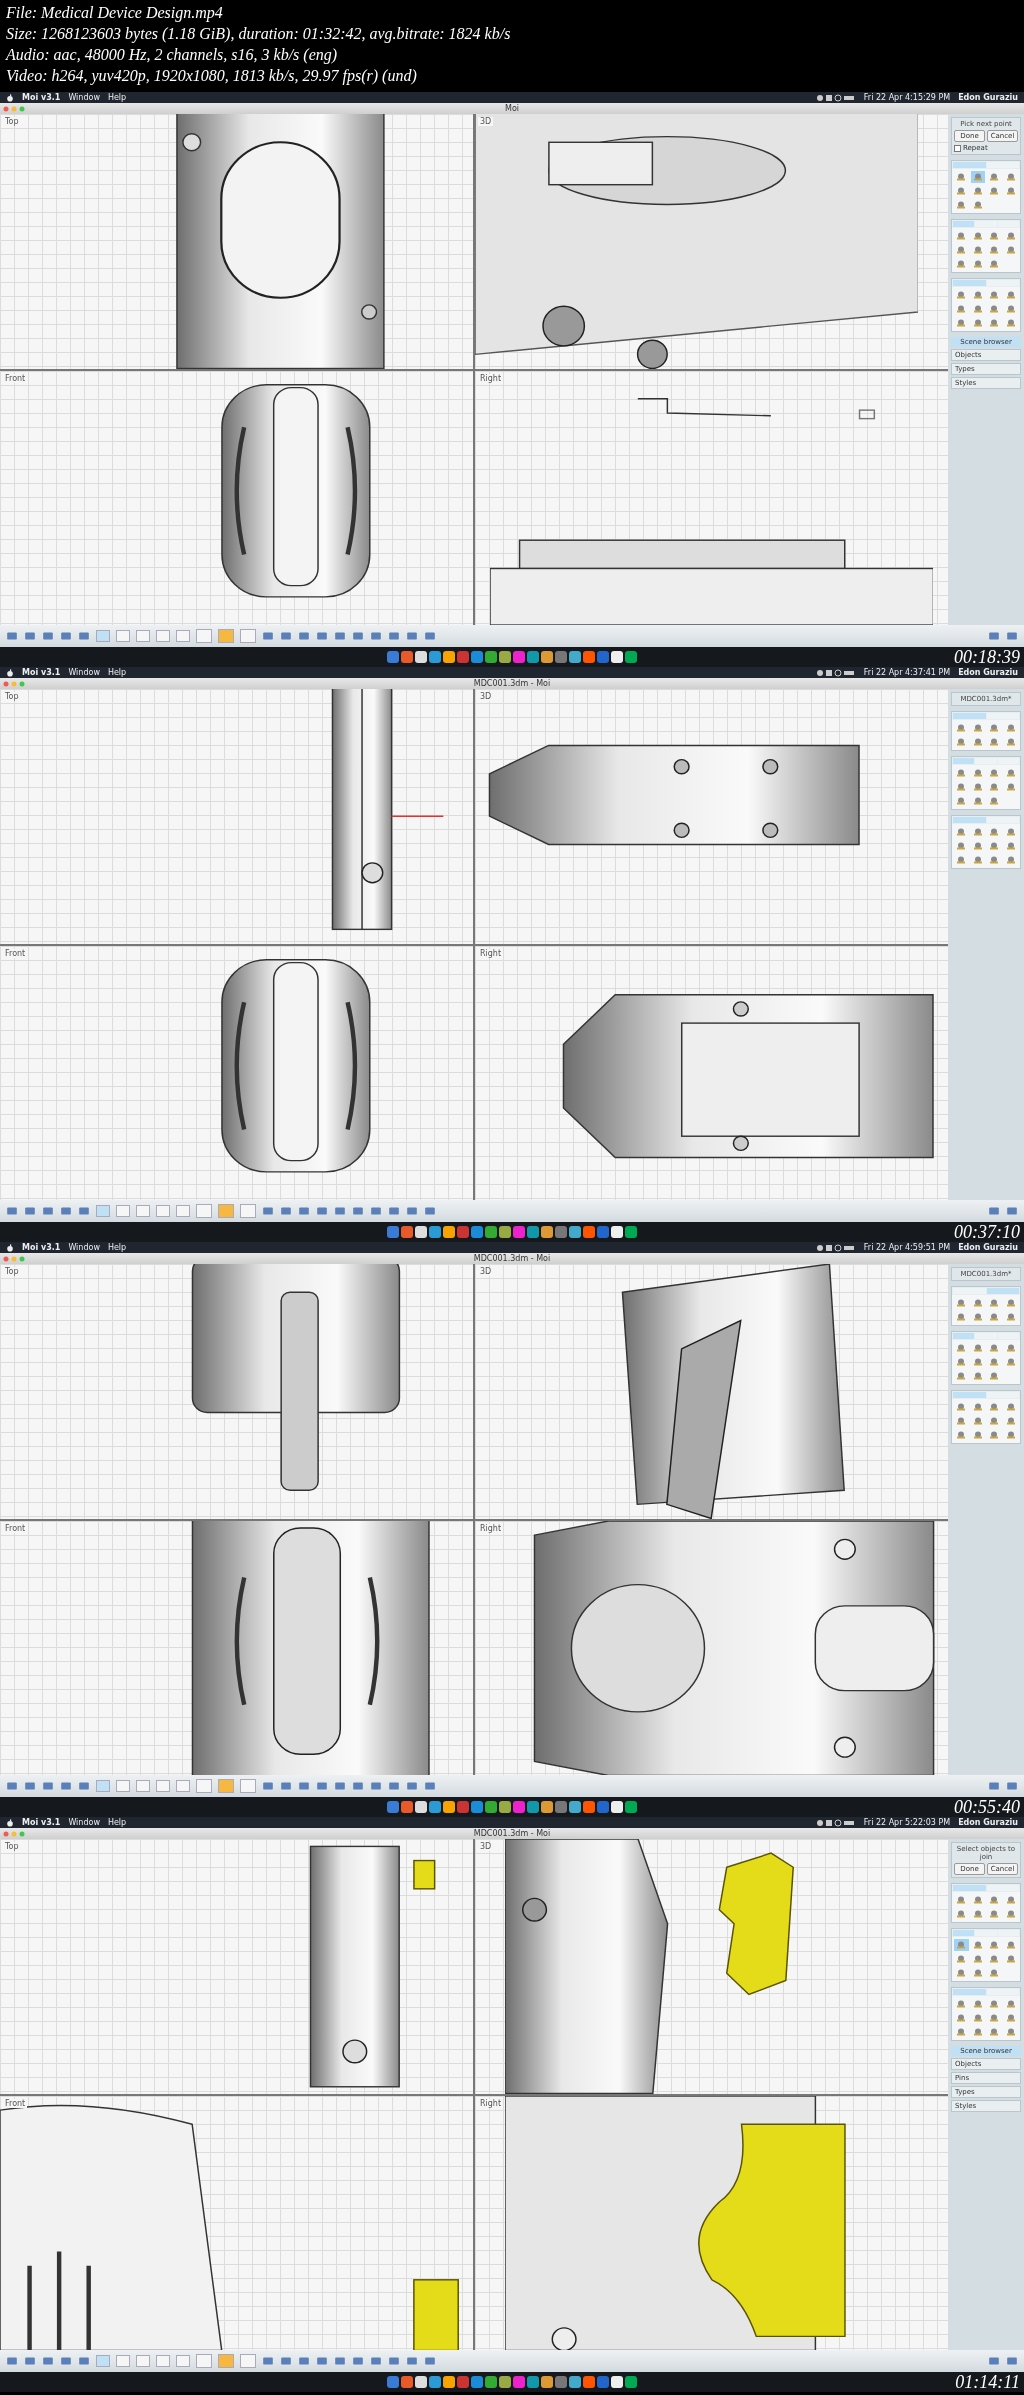 The height and width of the screenshot is (2395, 1024). What do you see at coordinates (117, 97) in the screenshot?
I see `menu-item: Help` at bounding box center [117, 97].